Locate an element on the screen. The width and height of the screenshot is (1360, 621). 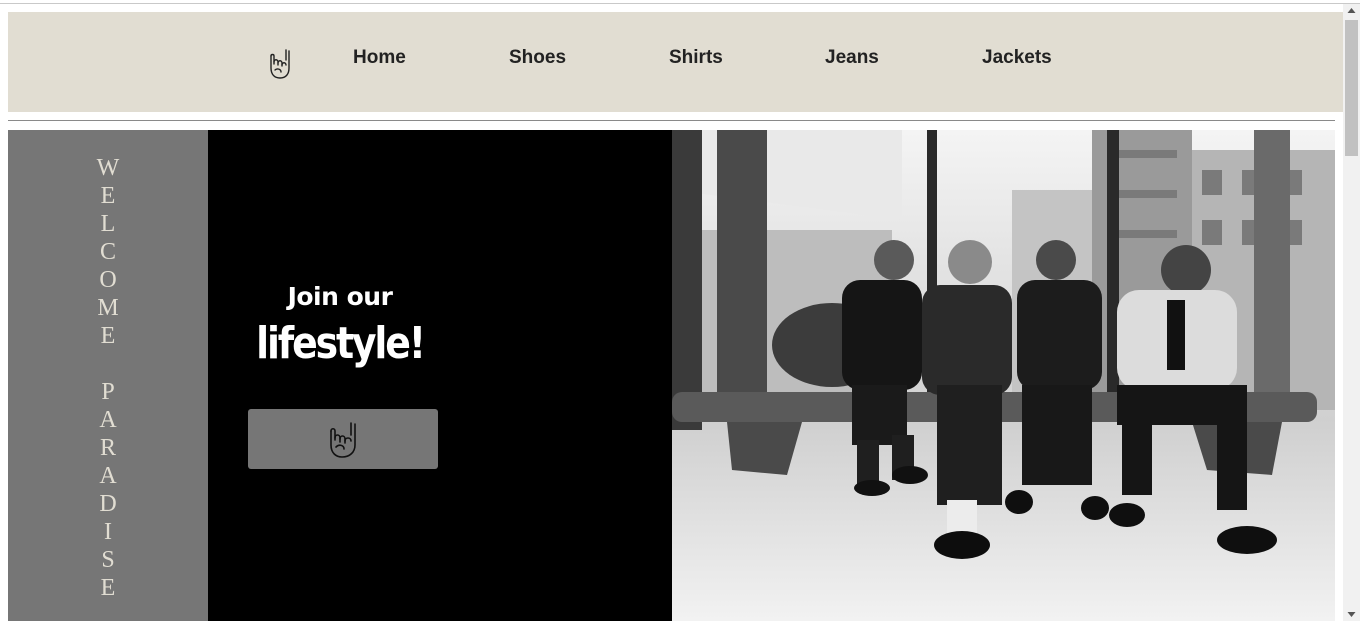
scroll-down-icon is located at coordinates (1351, 614).